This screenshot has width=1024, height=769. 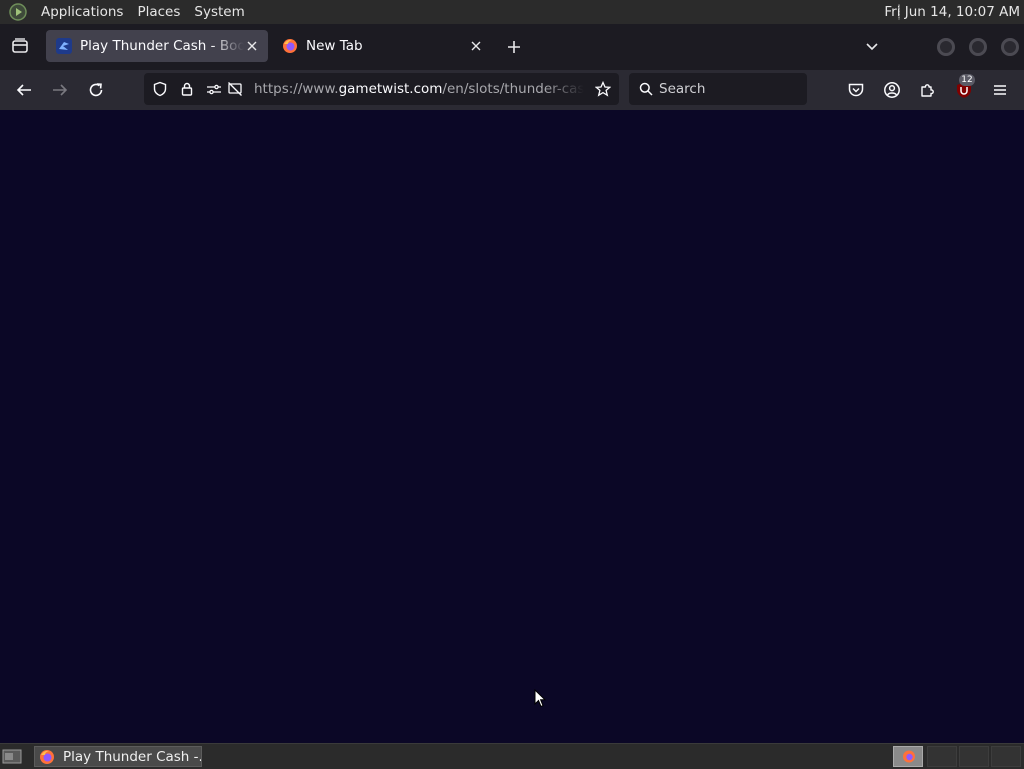 I want to click on permissions-icon, so click(x=214, y=89).